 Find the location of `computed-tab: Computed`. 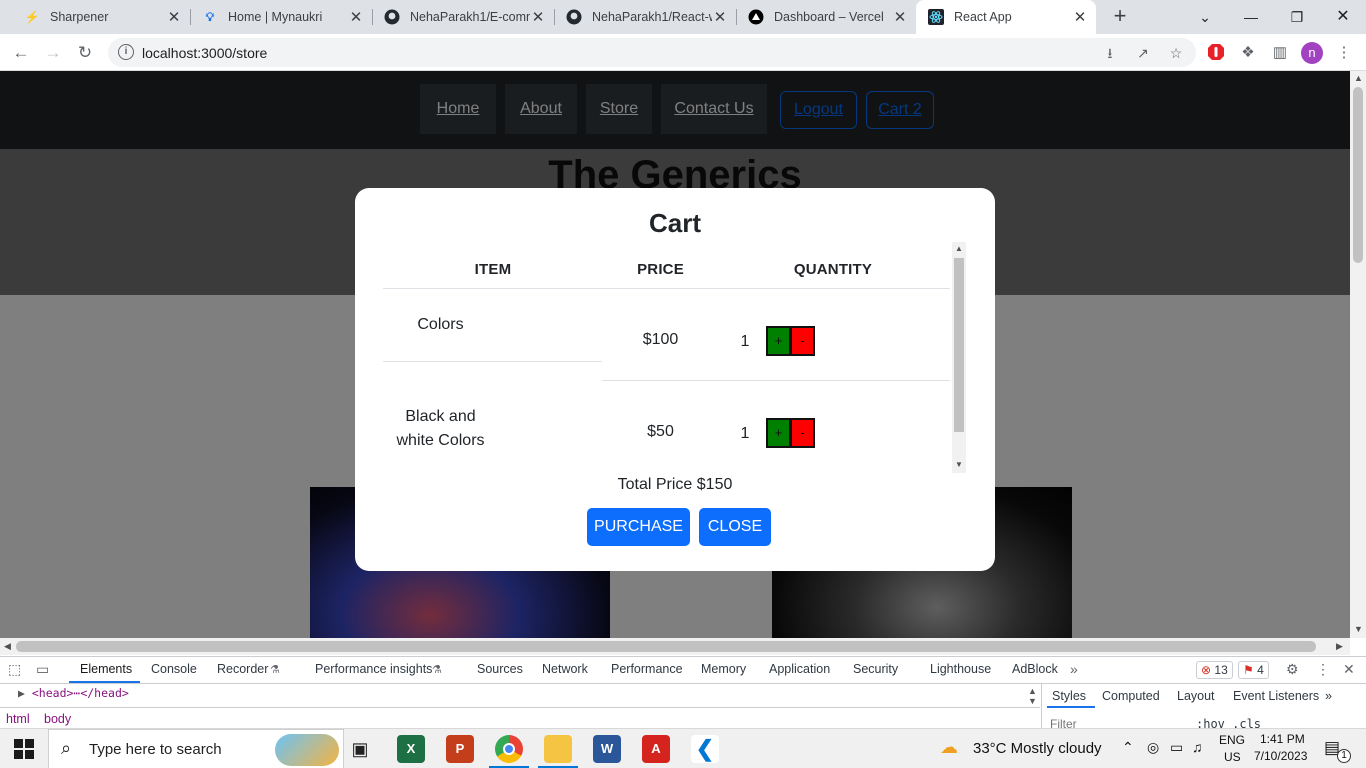

computed-tab: Computed is located at coordinates (1131, 696).